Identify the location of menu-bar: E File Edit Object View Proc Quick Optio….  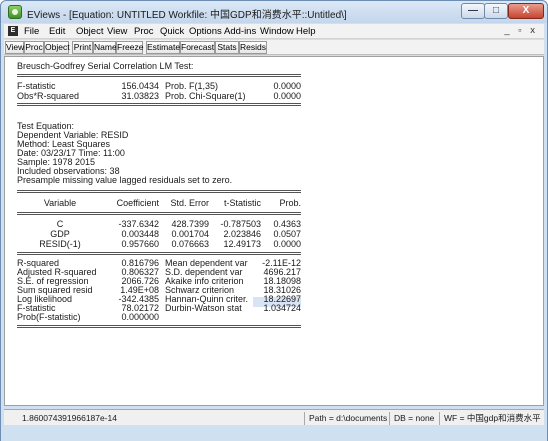
(274, 31).